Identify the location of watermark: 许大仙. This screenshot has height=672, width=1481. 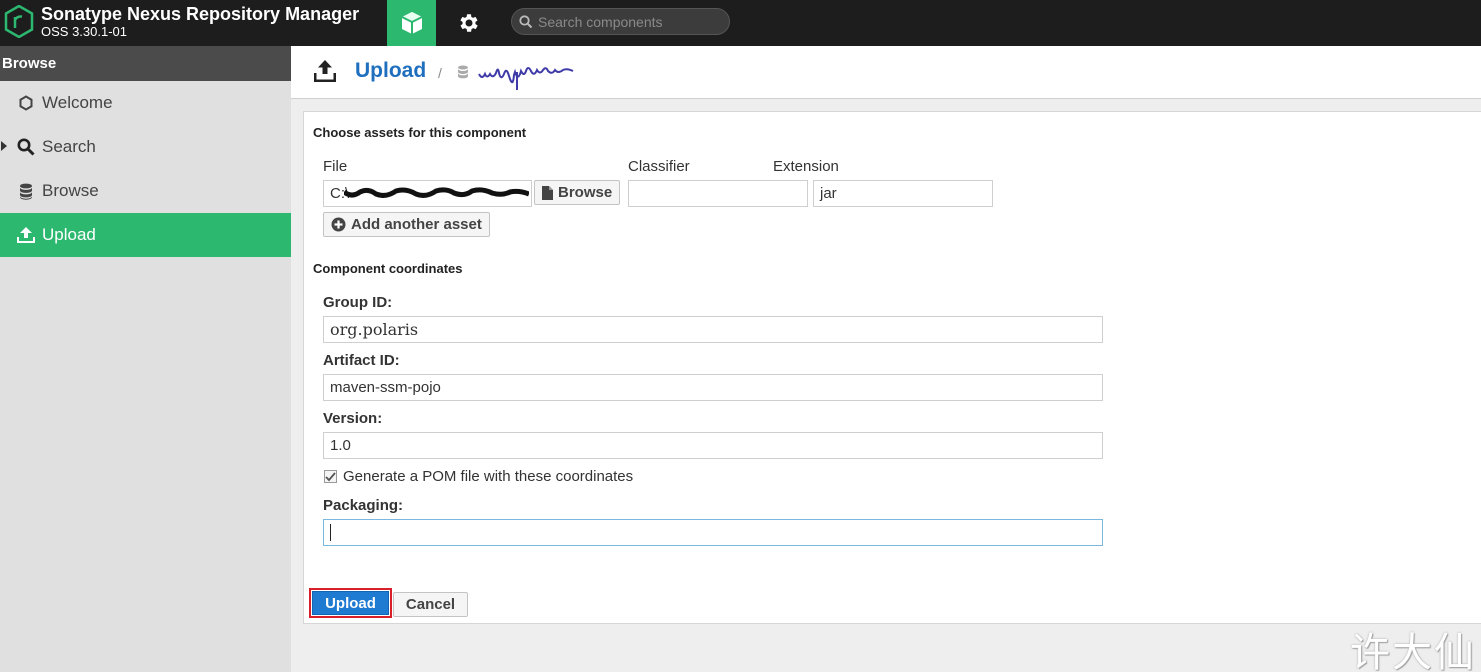
(1413, 651).